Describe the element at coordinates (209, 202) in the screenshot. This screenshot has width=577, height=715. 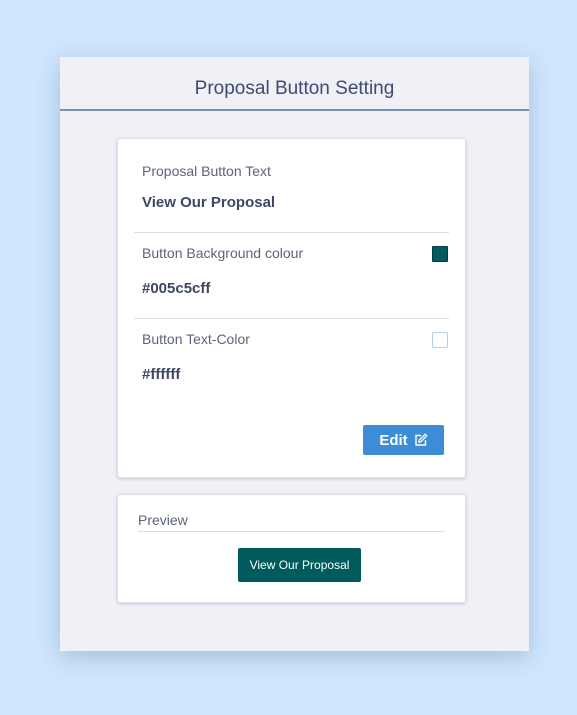
I see `button-text-value: View Our Proposal` at that location.